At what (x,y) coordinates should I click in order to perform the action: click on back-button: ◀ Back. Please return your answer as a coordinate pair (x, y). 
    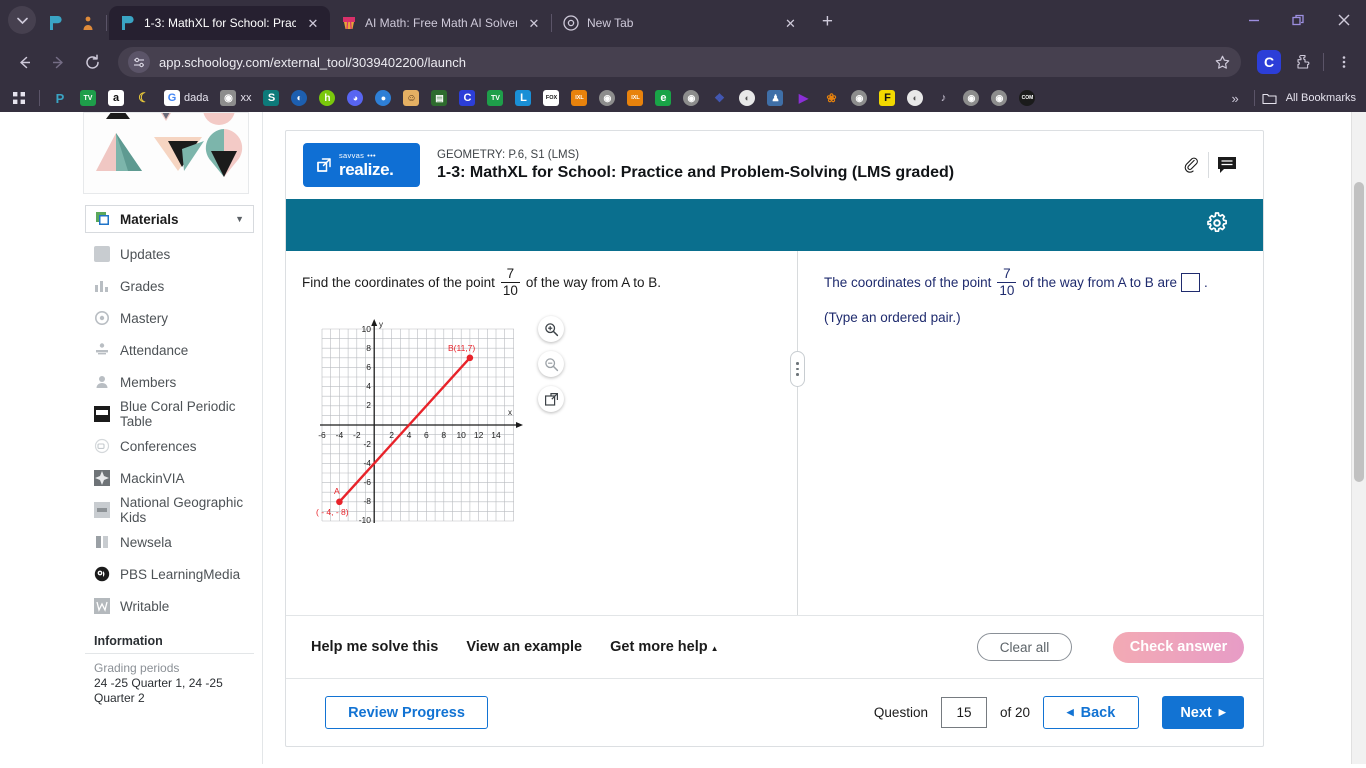
    Looking at the image, I should click on (1091, 712).